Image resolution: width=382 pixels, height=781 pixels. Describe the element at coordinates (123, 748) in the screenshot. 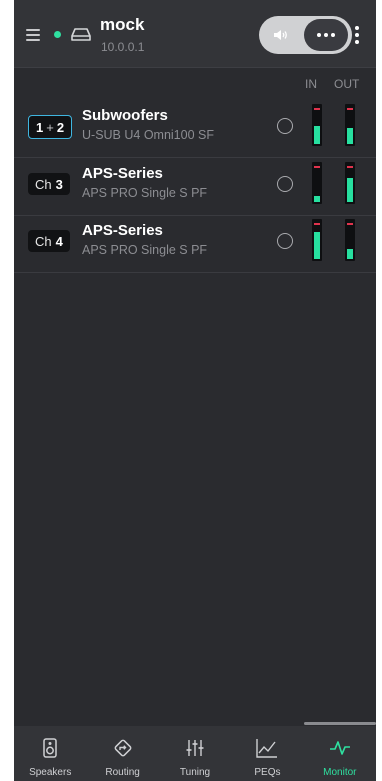

I see `routing-icon` at that location.